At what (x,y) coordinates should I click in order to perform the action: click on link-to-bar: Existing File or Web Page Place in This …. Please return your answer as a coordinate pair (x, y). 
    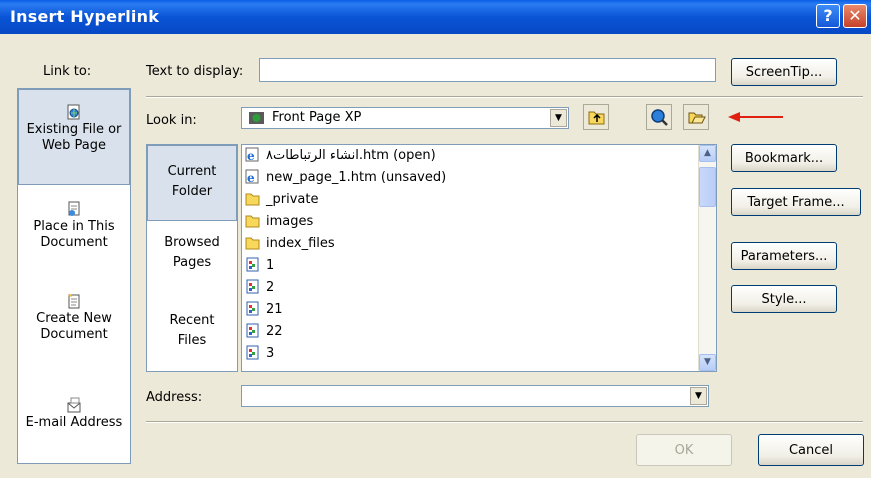
    Looking at the image, I should click on (74, 276).